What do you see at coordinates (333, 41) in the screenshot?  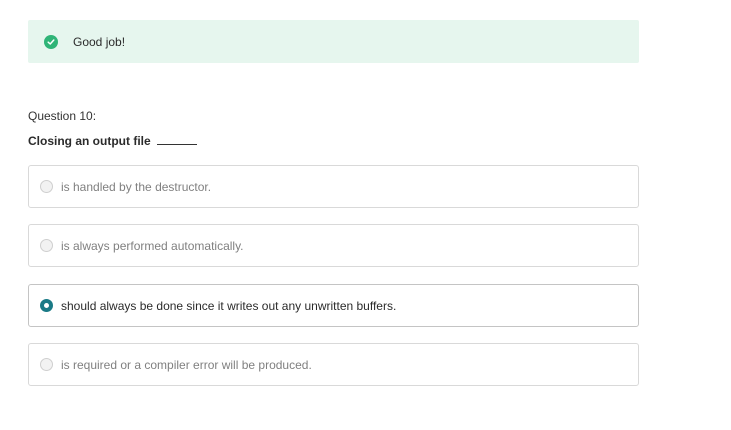 I see `feedback-banner: Good job!` at bounding box center [333, 41].